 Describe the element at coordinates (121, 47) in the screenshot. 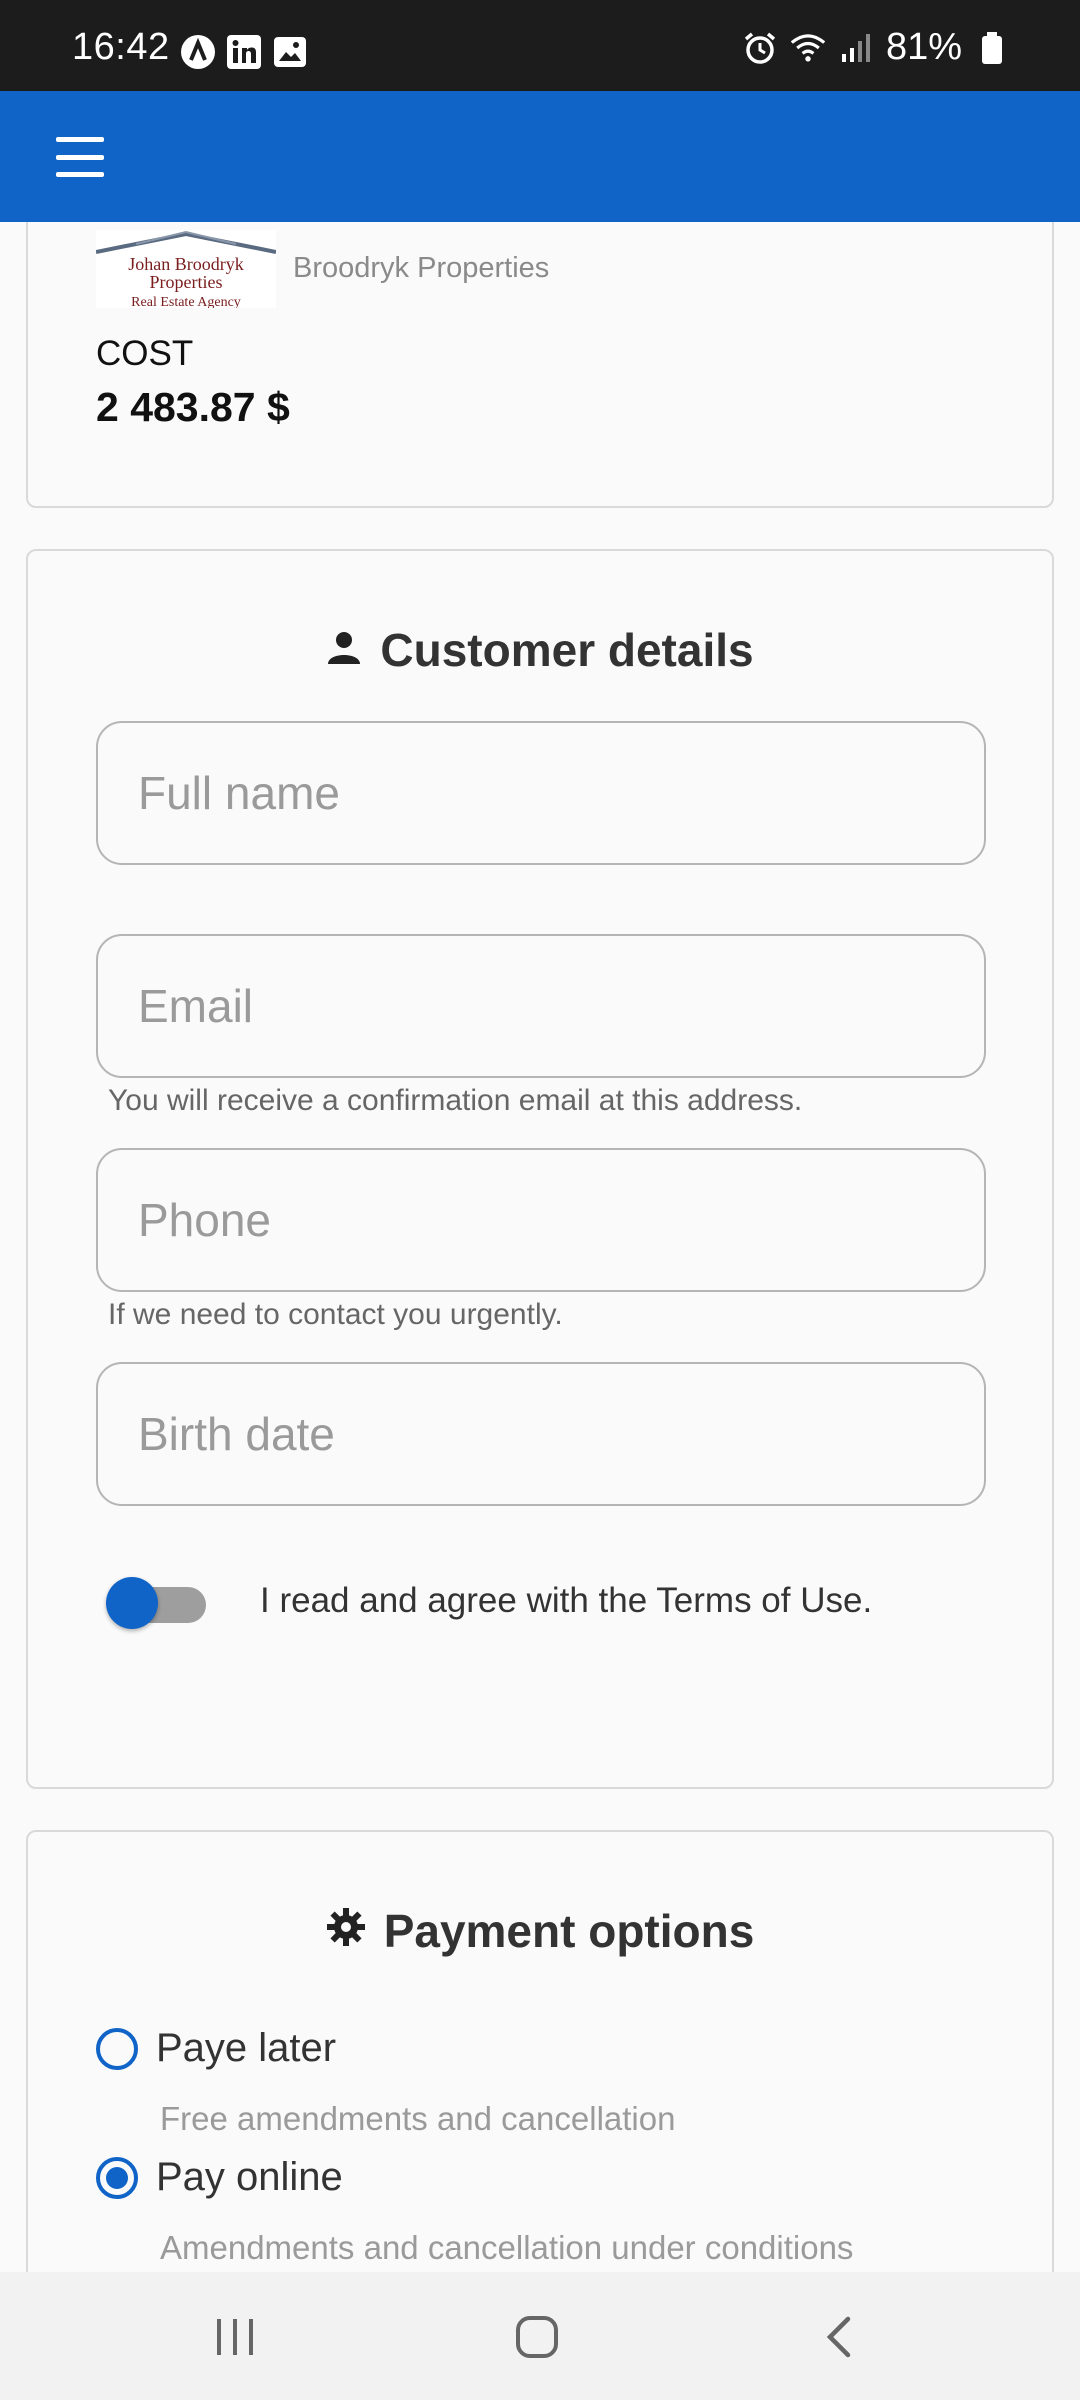

I see `status-time: 16:42` at that location.